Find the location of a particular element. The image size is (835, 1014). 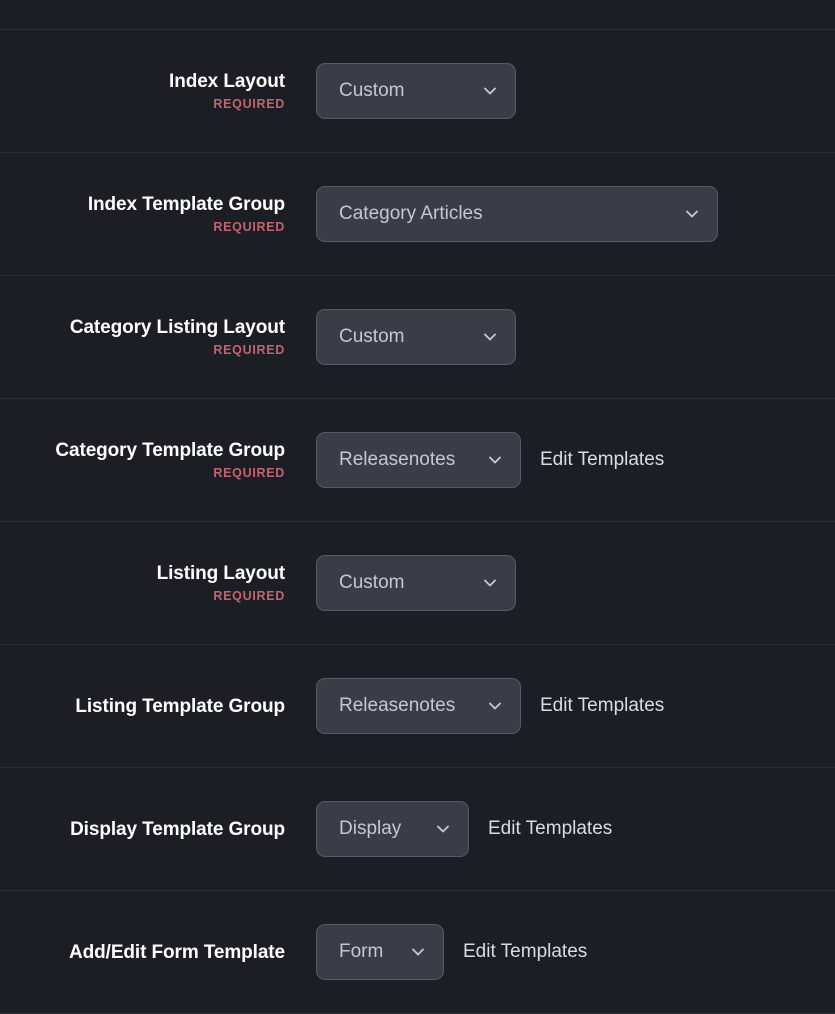

form-row-control-group: Display Edit Templates is located at coordinates (560, 829).